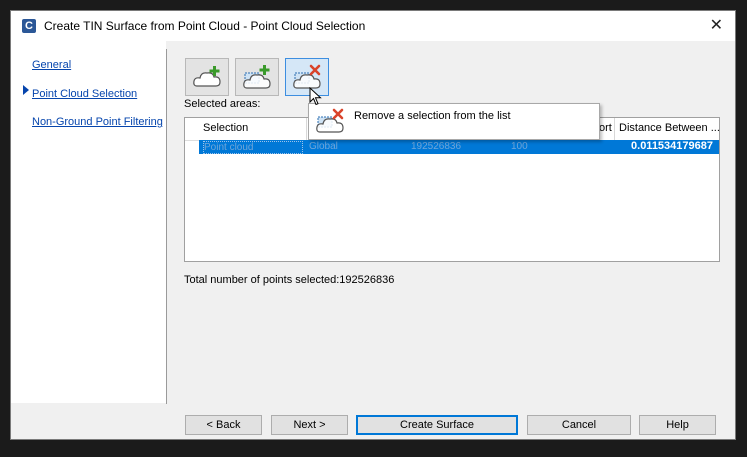 Image resolution: width=747 pixels, height=457 pixels. What do you see at coordinates (225, 128) in the screenshot?
I see `col-header-selection: Selection` at bounding box center [225, 128].